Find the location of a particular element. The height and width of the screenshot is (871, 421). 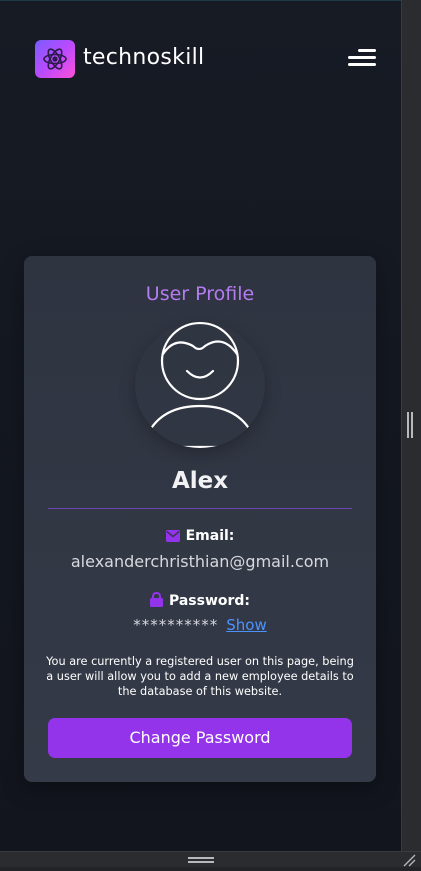

password-row: ********** Show is located at coordinates (200, 625).